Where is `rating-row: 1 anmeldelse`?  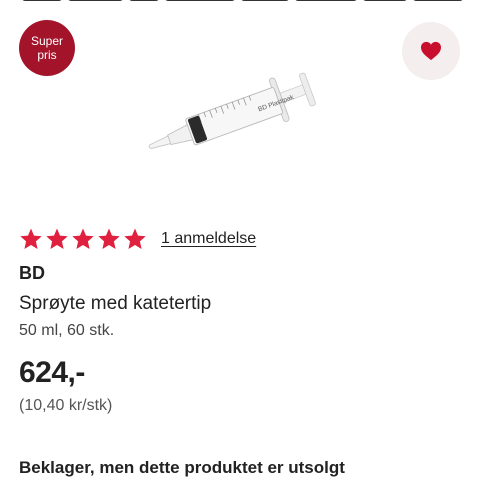 rating-row: 1 anmeldelse is located at coordinates (137, 239).